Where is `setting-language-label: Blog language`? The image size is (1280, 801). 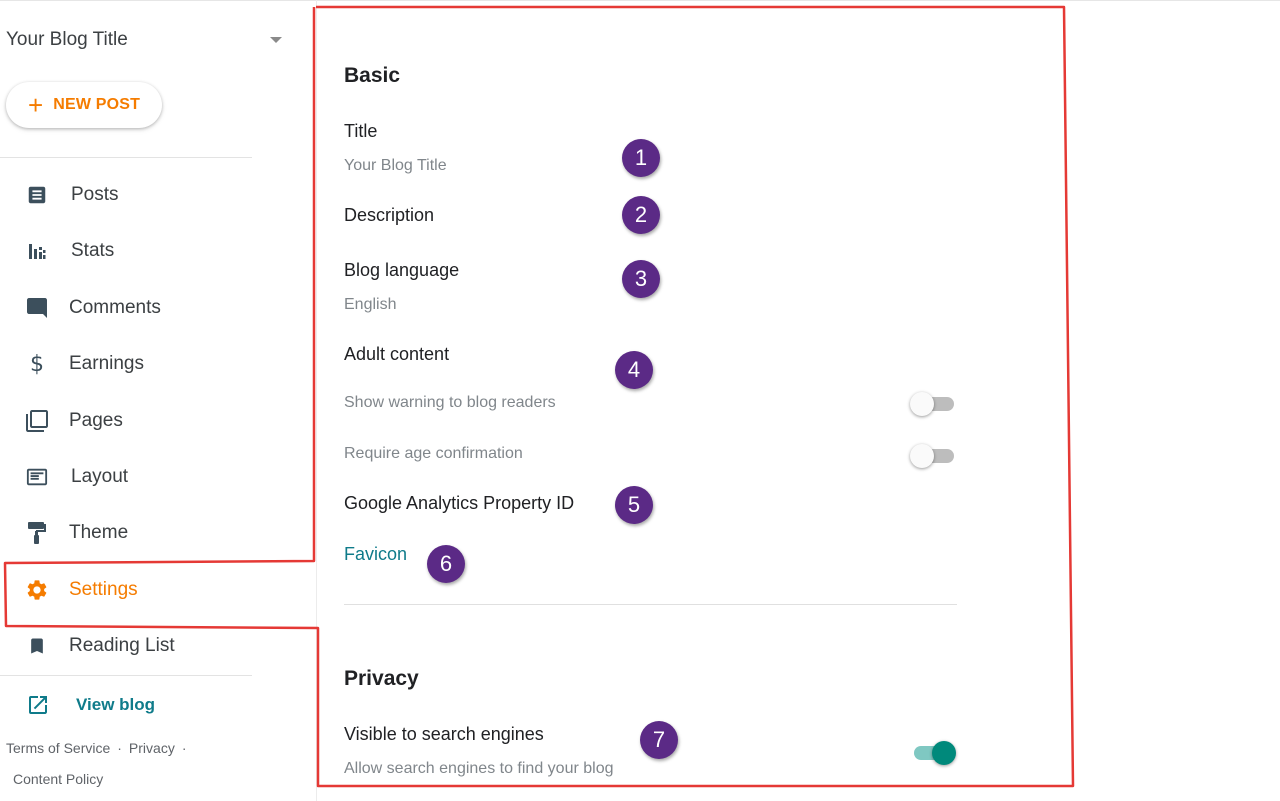 setting-language-label: Blog language is located at coordinates (401, 270).